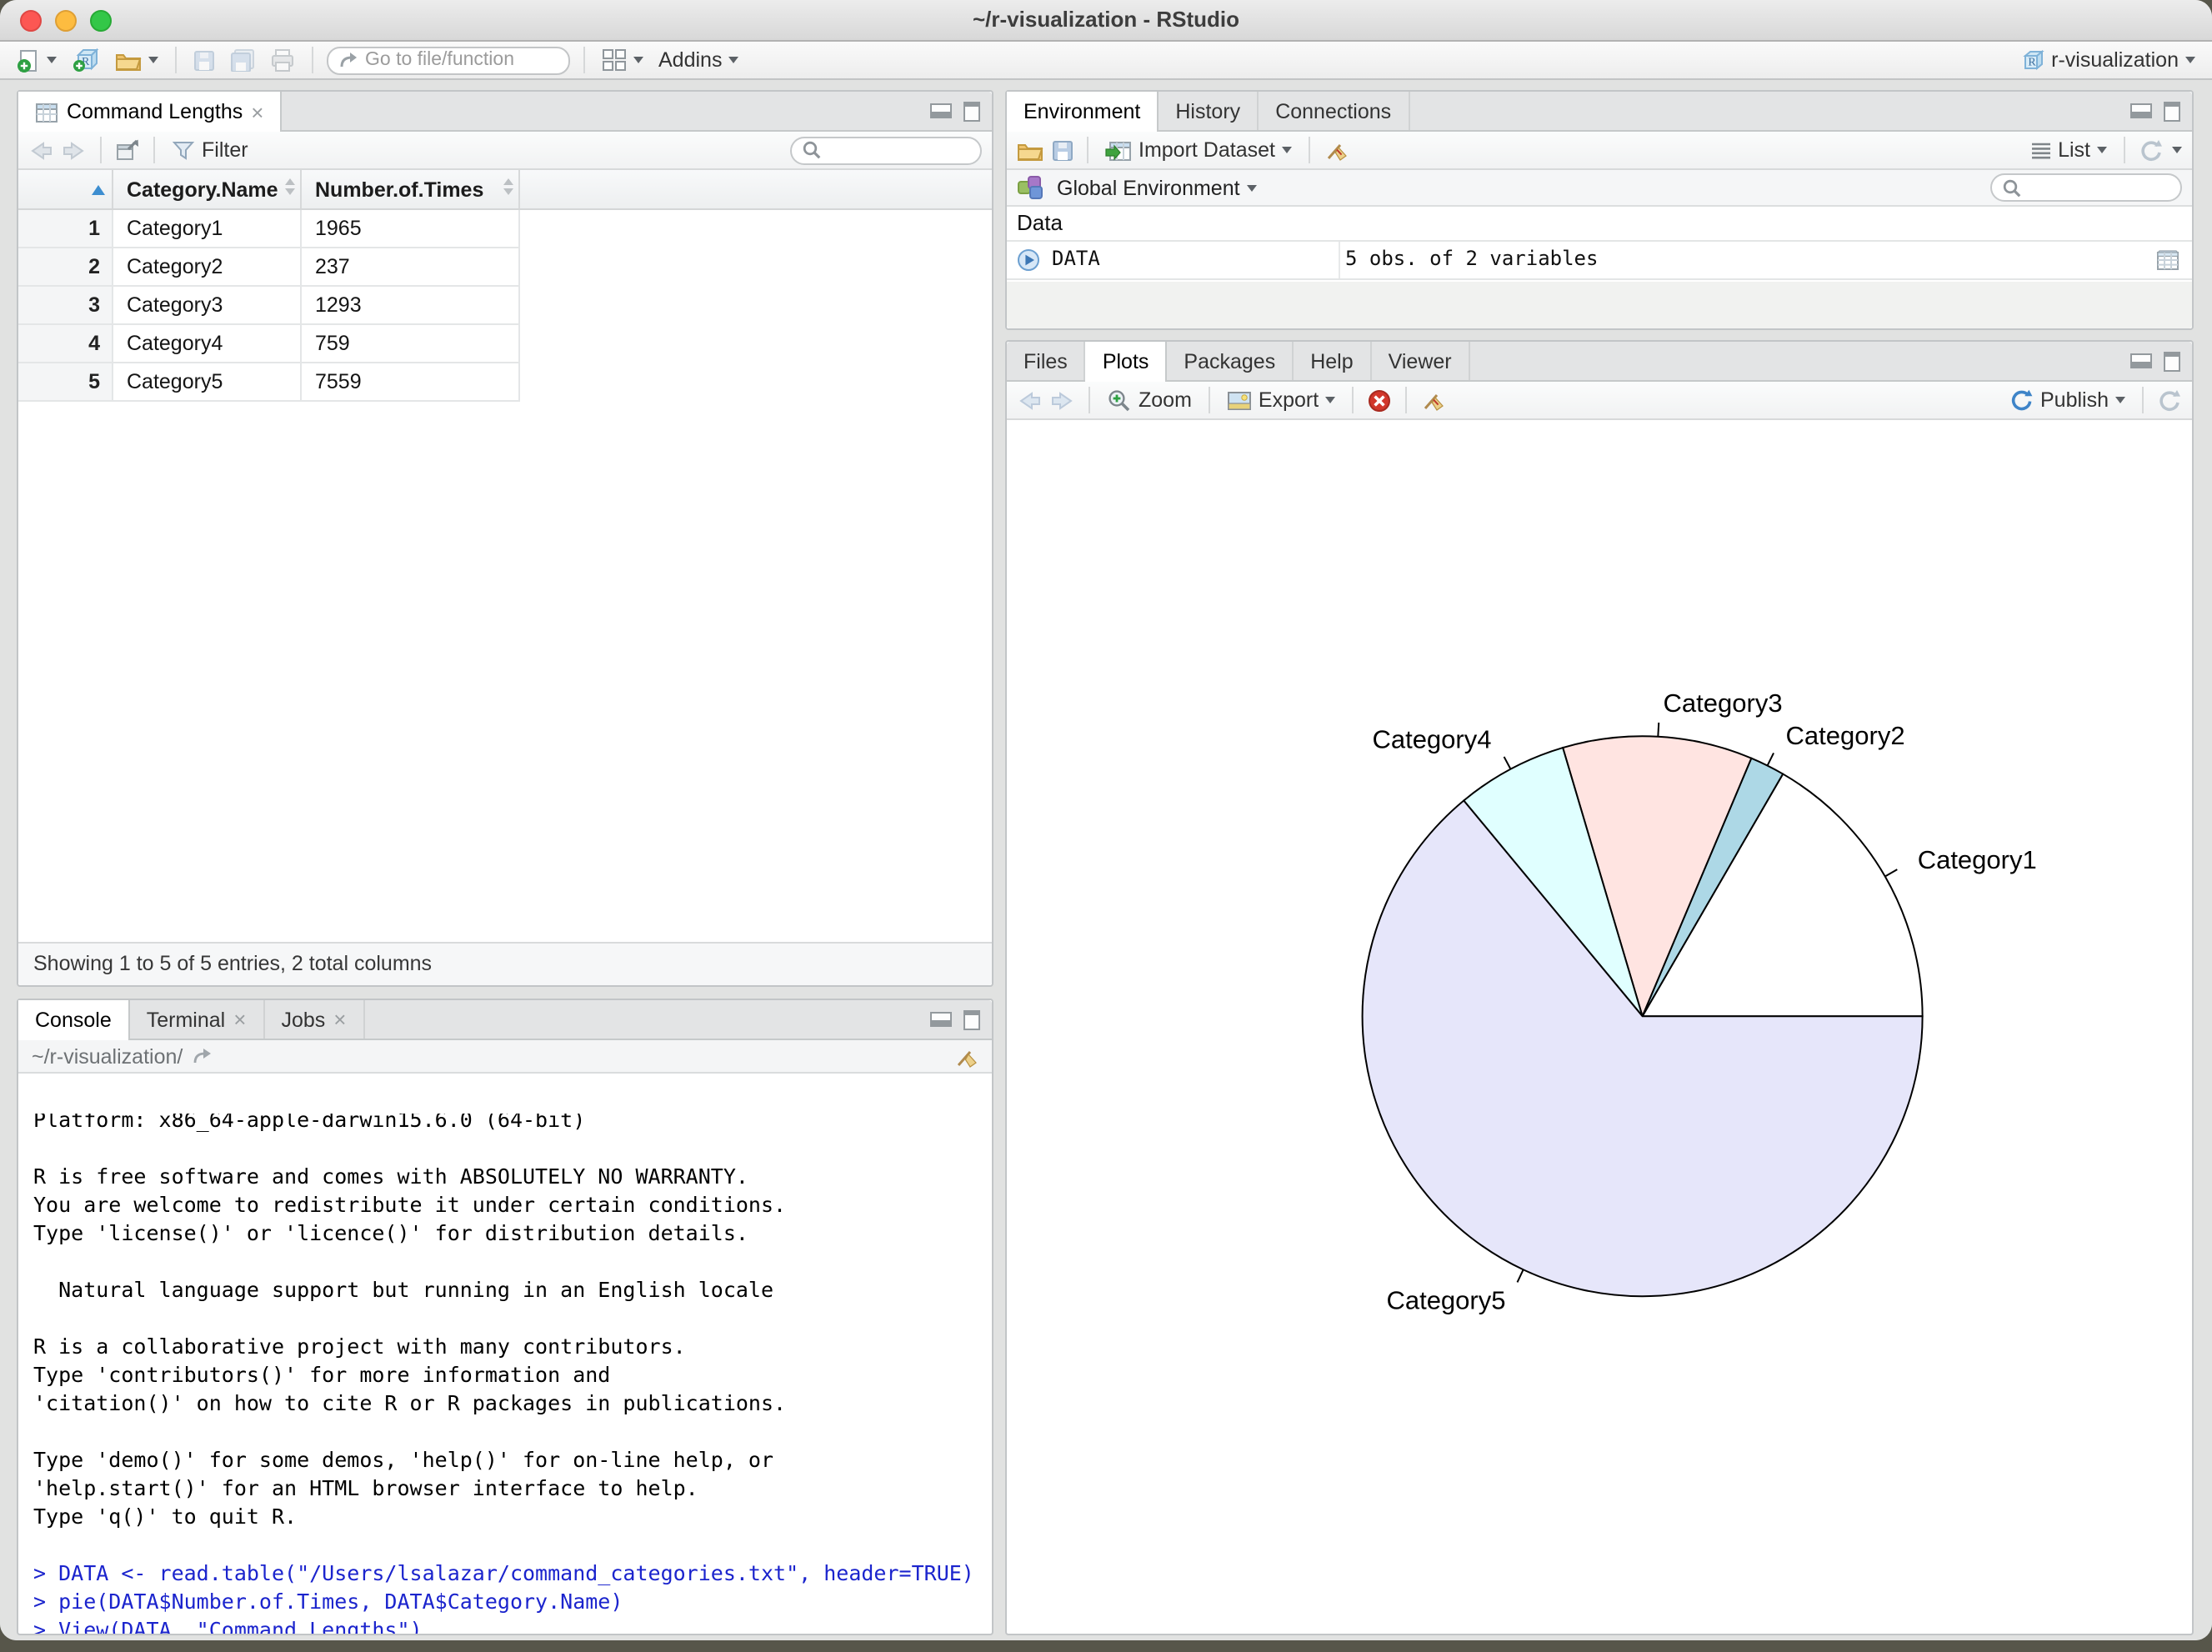 This screenshot has width=2212, height=1652. I want to click on save-workspace-icon, so click(1062, 150).